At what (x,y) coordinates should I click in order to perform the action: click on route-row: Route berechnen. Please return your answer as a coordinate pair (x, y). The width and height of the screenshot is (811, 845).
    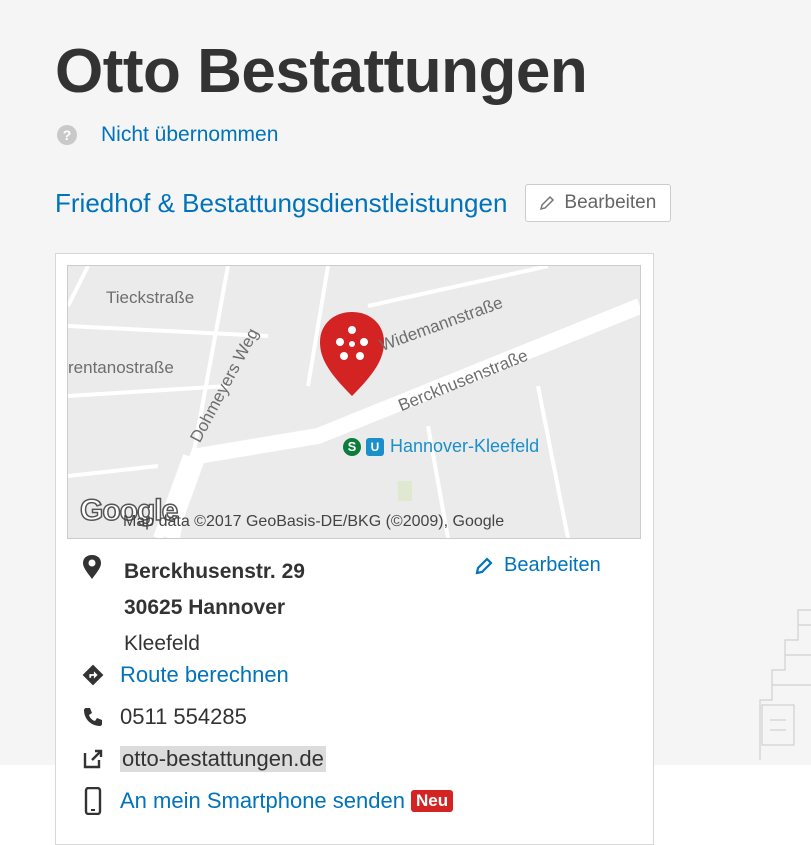
    Looking at the image, I should click on (185, 675).